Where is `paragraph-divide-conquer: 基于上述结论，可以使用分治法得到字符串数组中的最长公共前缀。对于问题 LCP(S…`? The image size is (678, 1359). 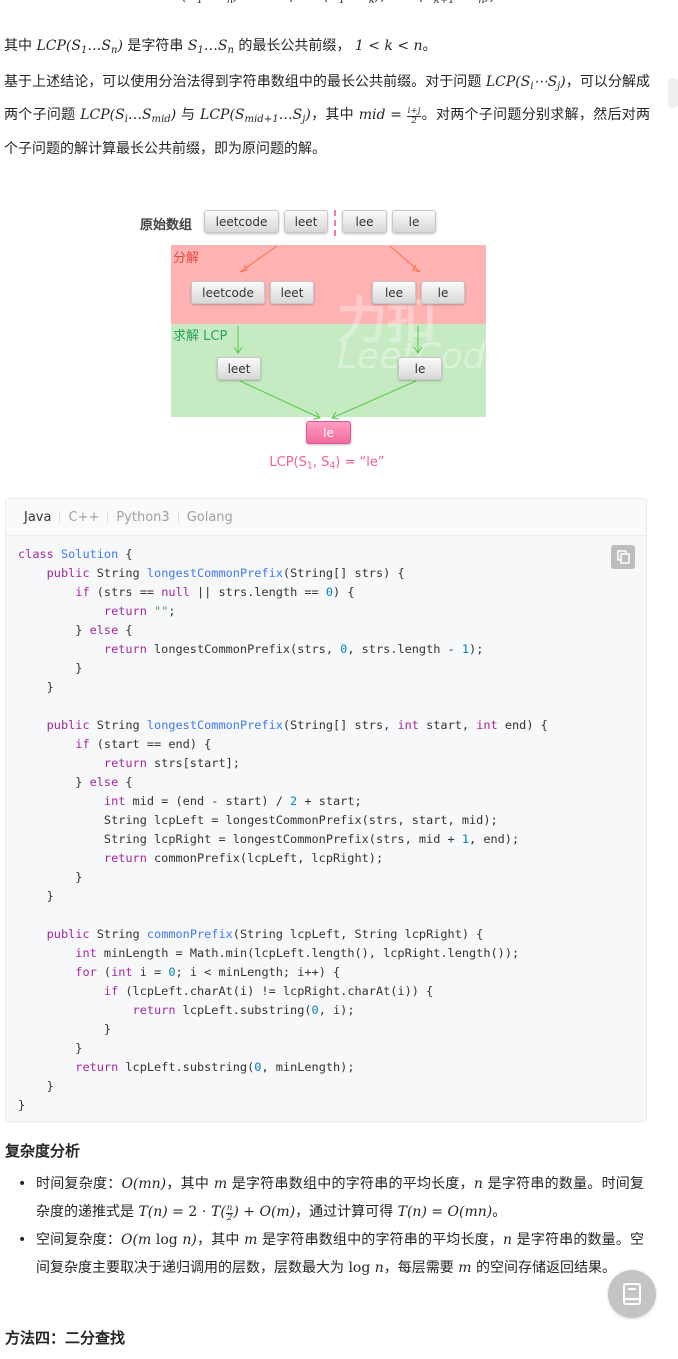
paragraph-divide-conquer: 基于上述结论，可以使用分治法得到字符串数组中的最长公共前缀。对于问题 LCP(S… is located at coordinates (327, 115).